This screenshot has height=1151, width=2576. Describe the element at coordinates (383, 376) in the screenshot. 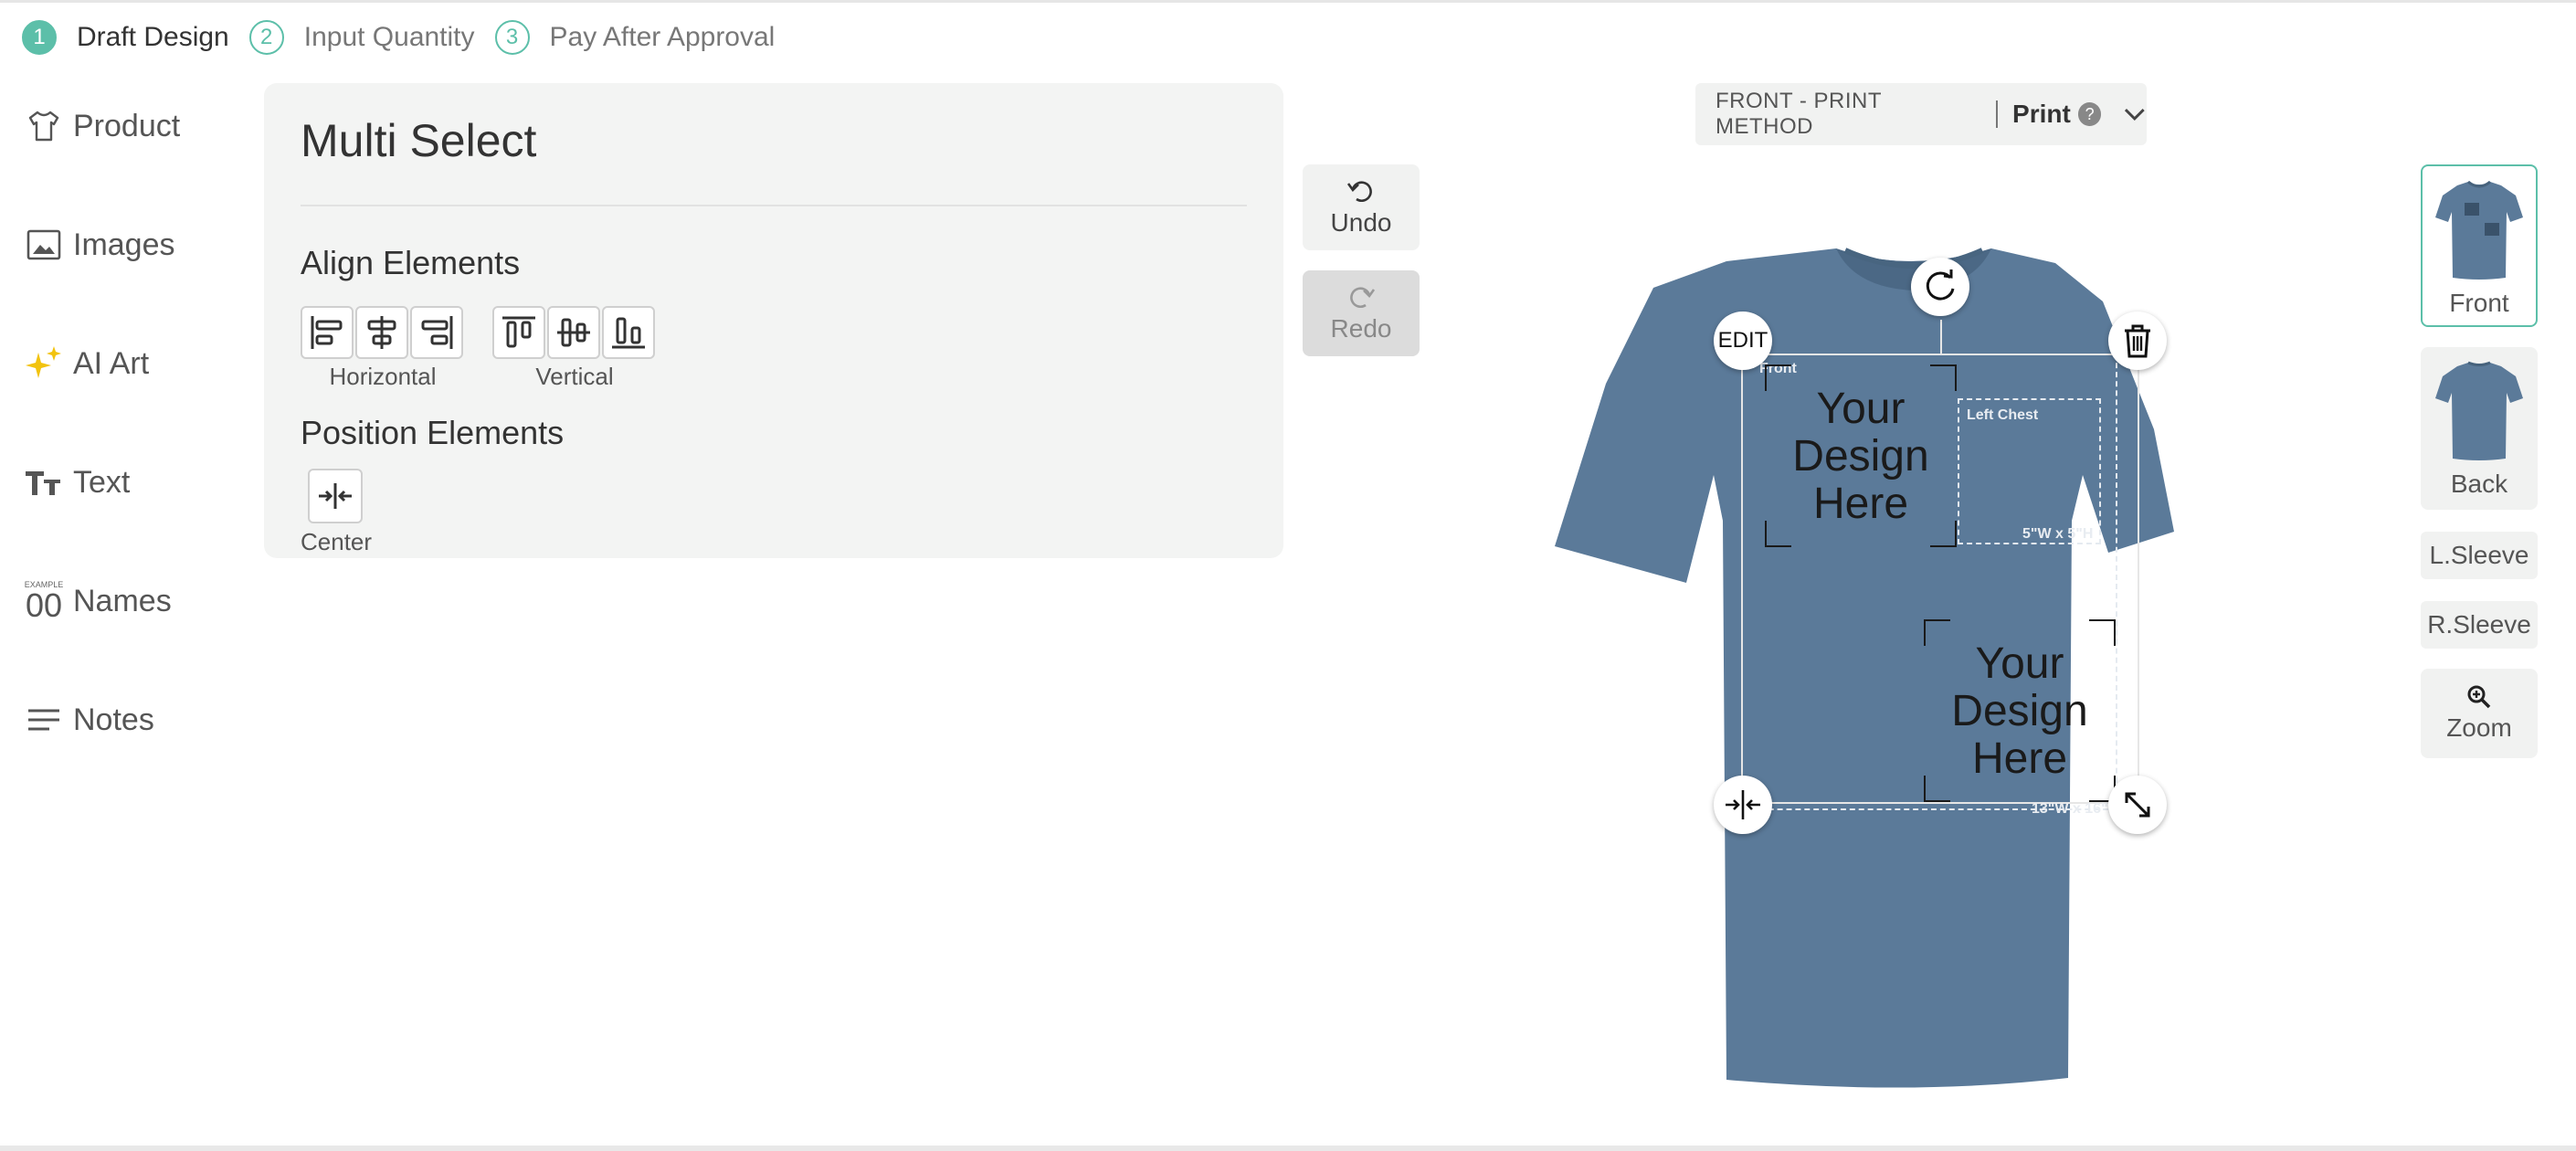

I see `horizontal-caption: Horizontal` at that location.